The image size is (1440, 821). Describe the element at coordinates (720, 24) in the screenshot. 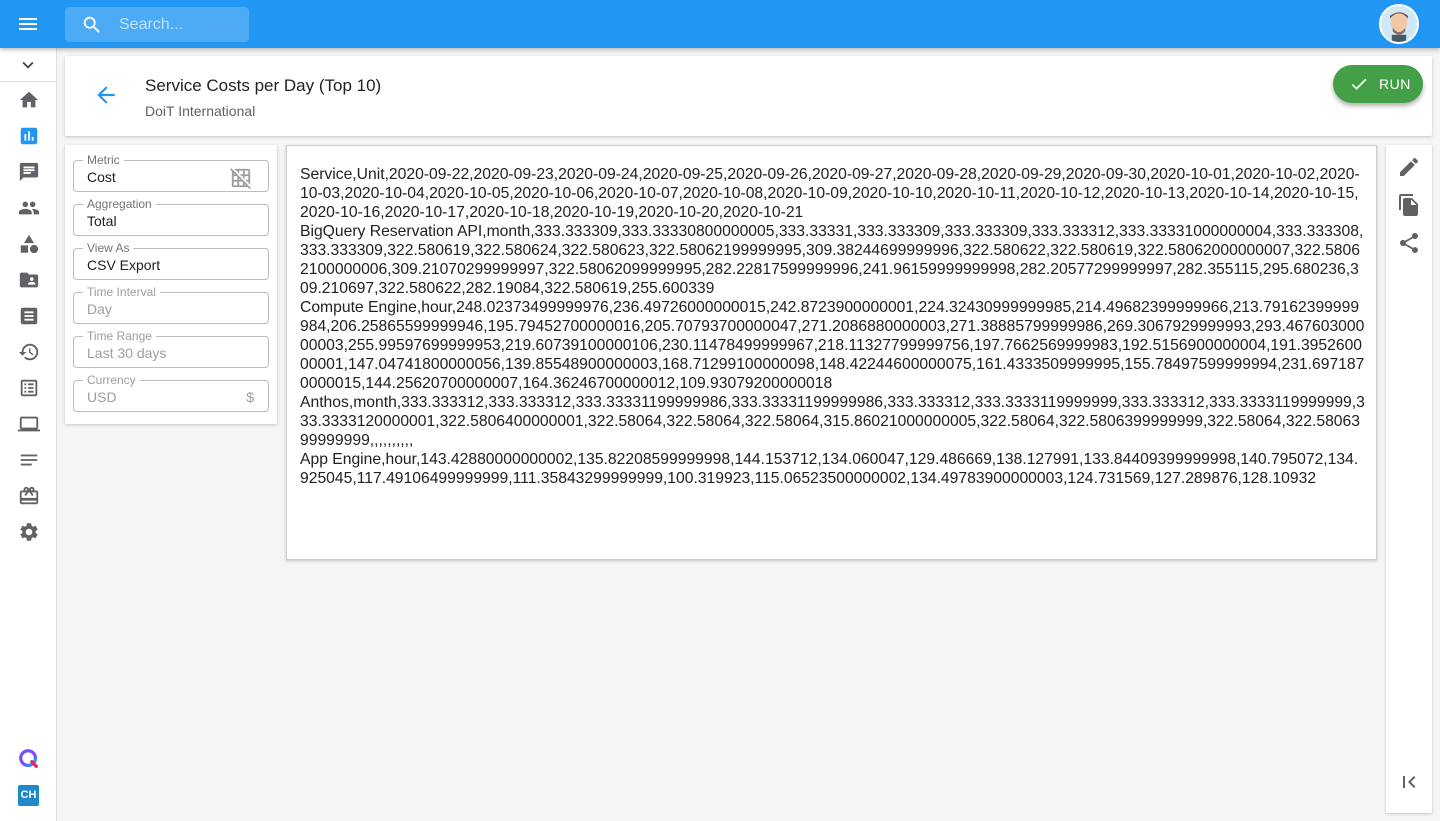

I see `top-app-bar` at that location.